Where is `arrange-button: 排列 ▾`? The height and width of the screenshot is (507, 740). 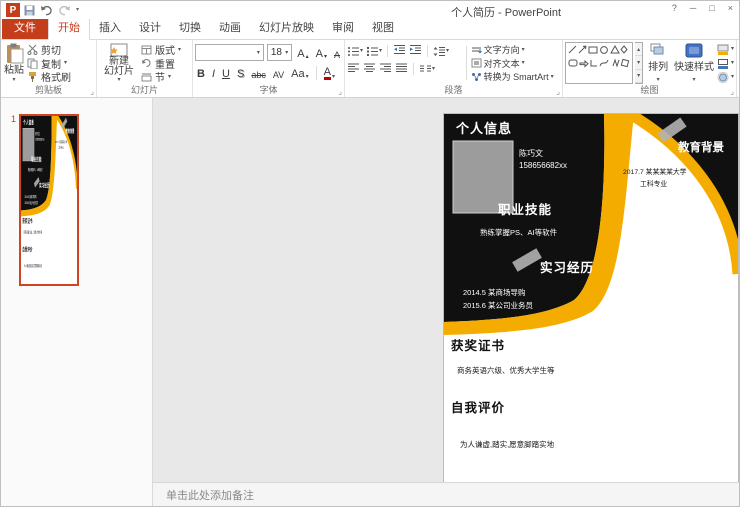
arrange-button: 排列 ▾ is located at coordinates (658, 63).